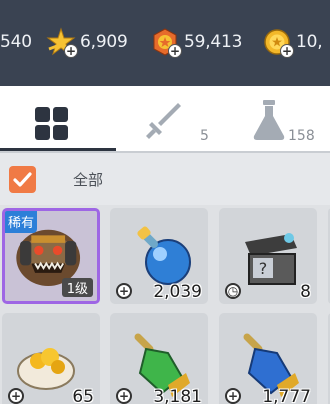 This screenshot has height=404, width=330. What do you see at coordinates (104, 42) in the screenshot?
I see `currency-value-star: 6,909` at bounding box center [104, 42].